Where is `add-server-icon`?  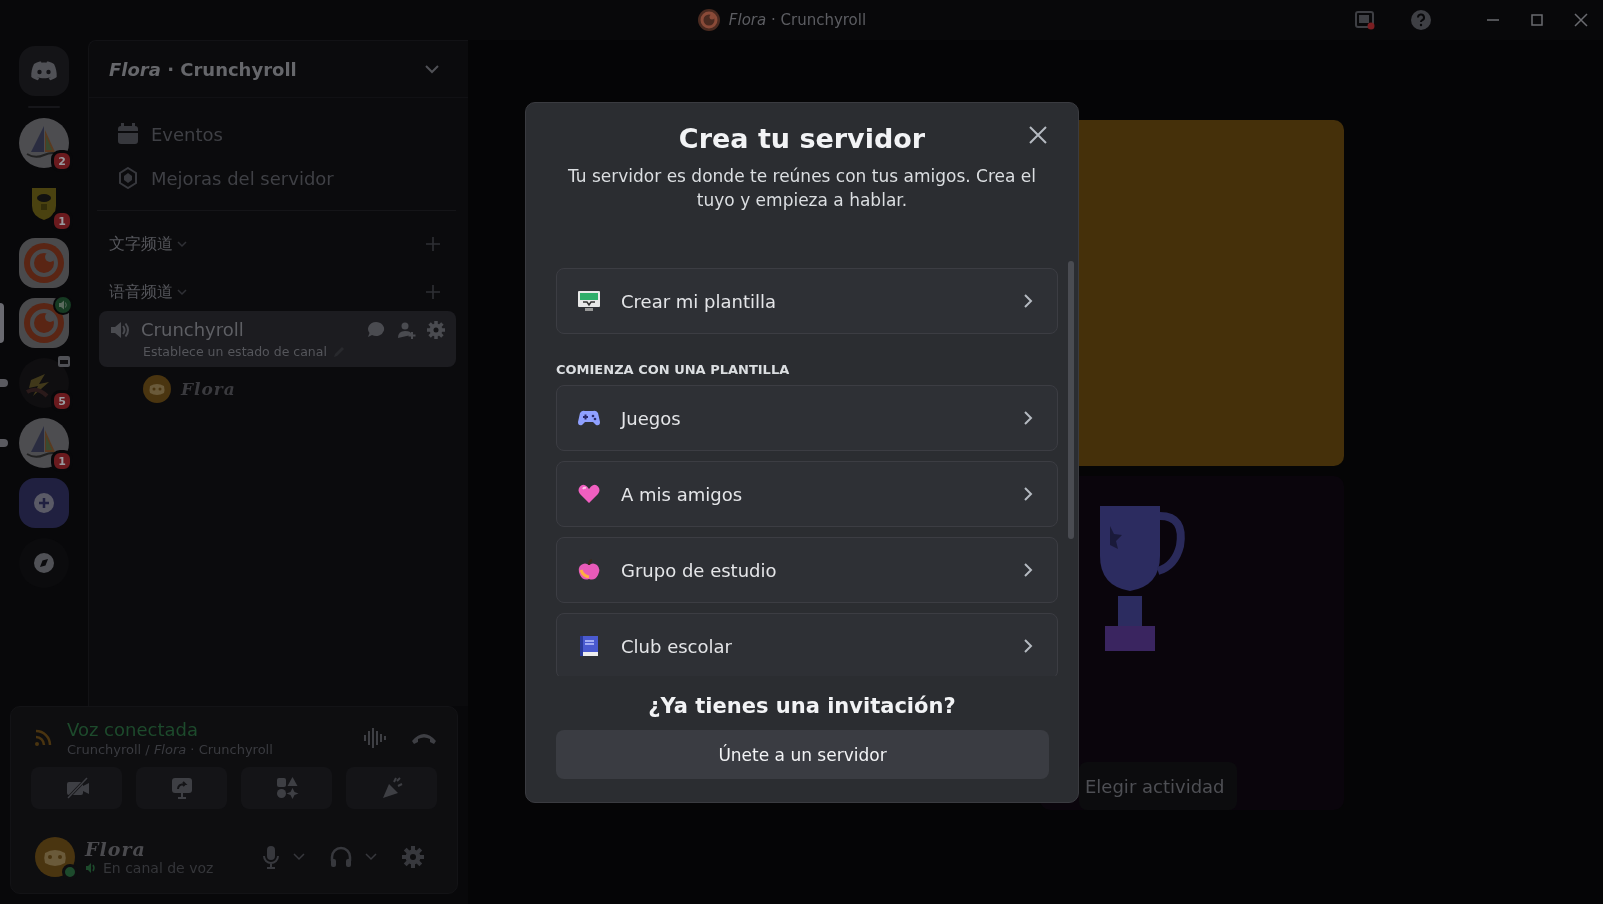 add-server-icon is located at coordinates (44, 503).